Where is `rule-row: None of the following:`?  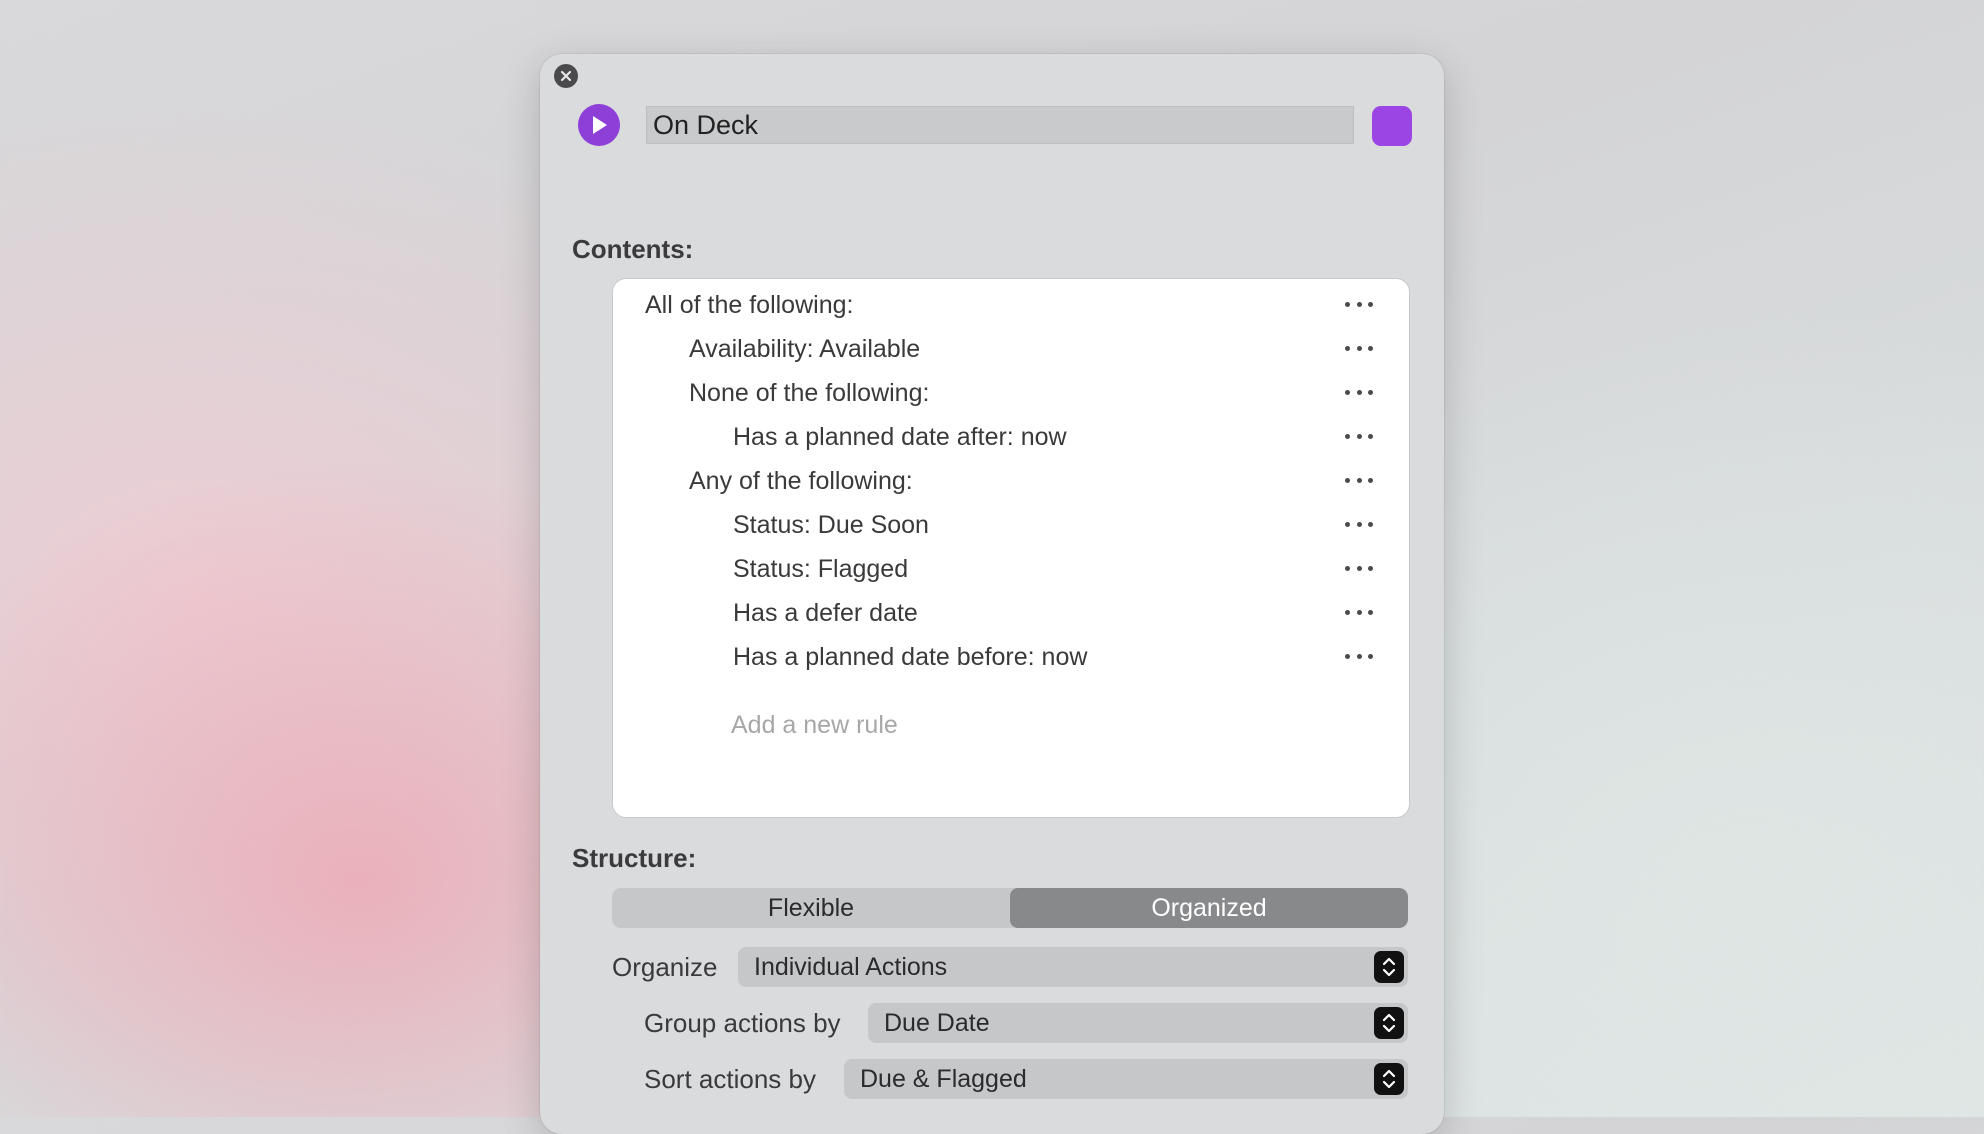
rule-row: None of the following: is located at coordinates (1011, 393).